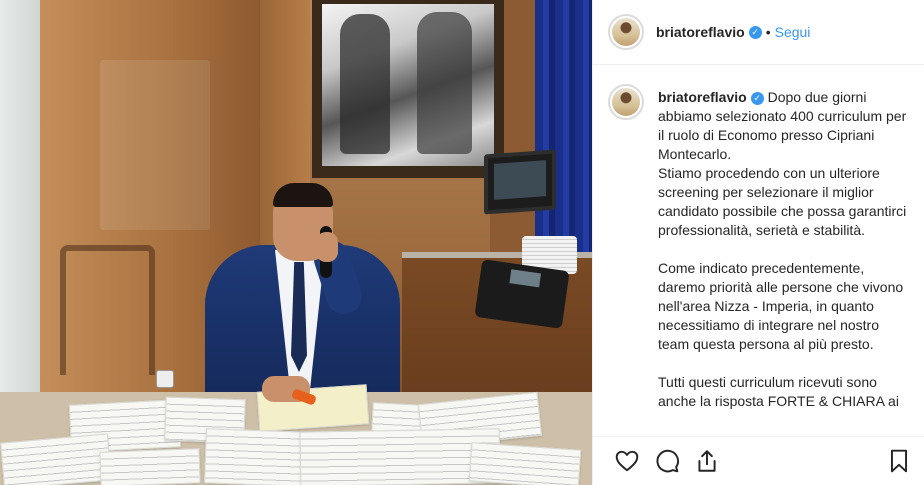 The width and height of the screenshot is (924, 485). I want to click on save-button, so click(899, 461).